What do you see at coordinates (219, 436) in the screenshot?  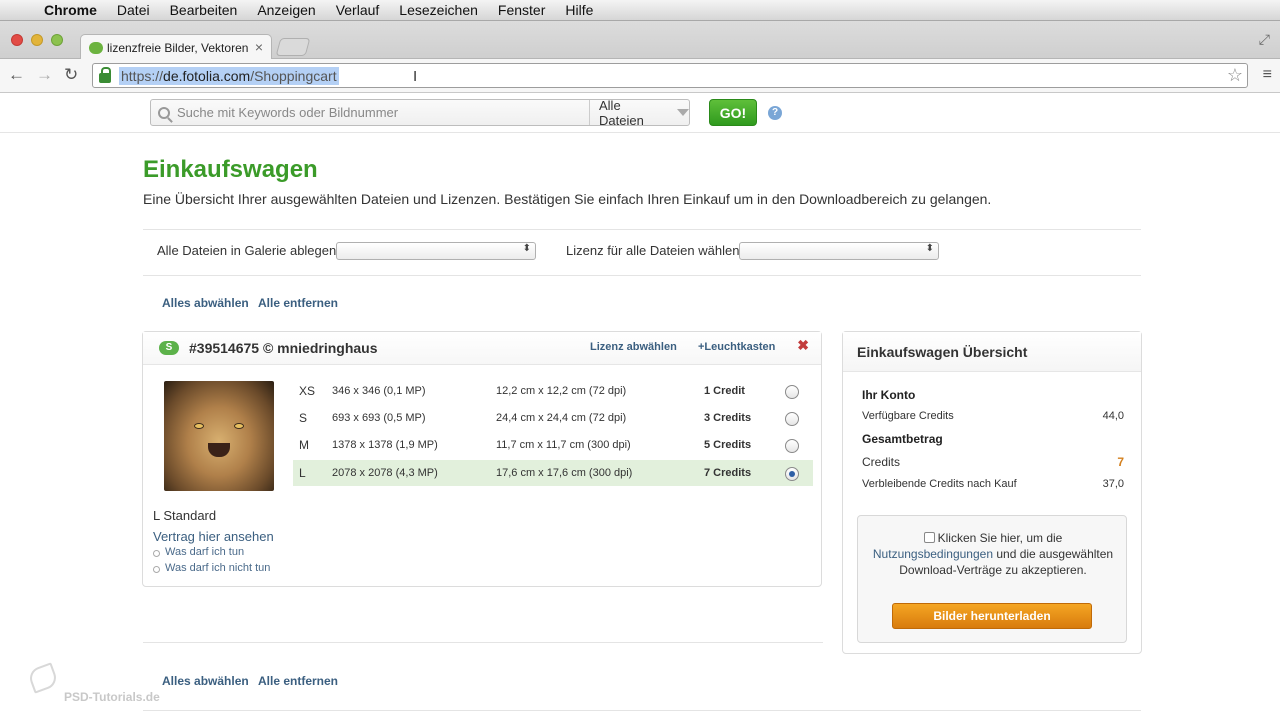 I see `lion-thumbnail` at bounding box center [219, 436].